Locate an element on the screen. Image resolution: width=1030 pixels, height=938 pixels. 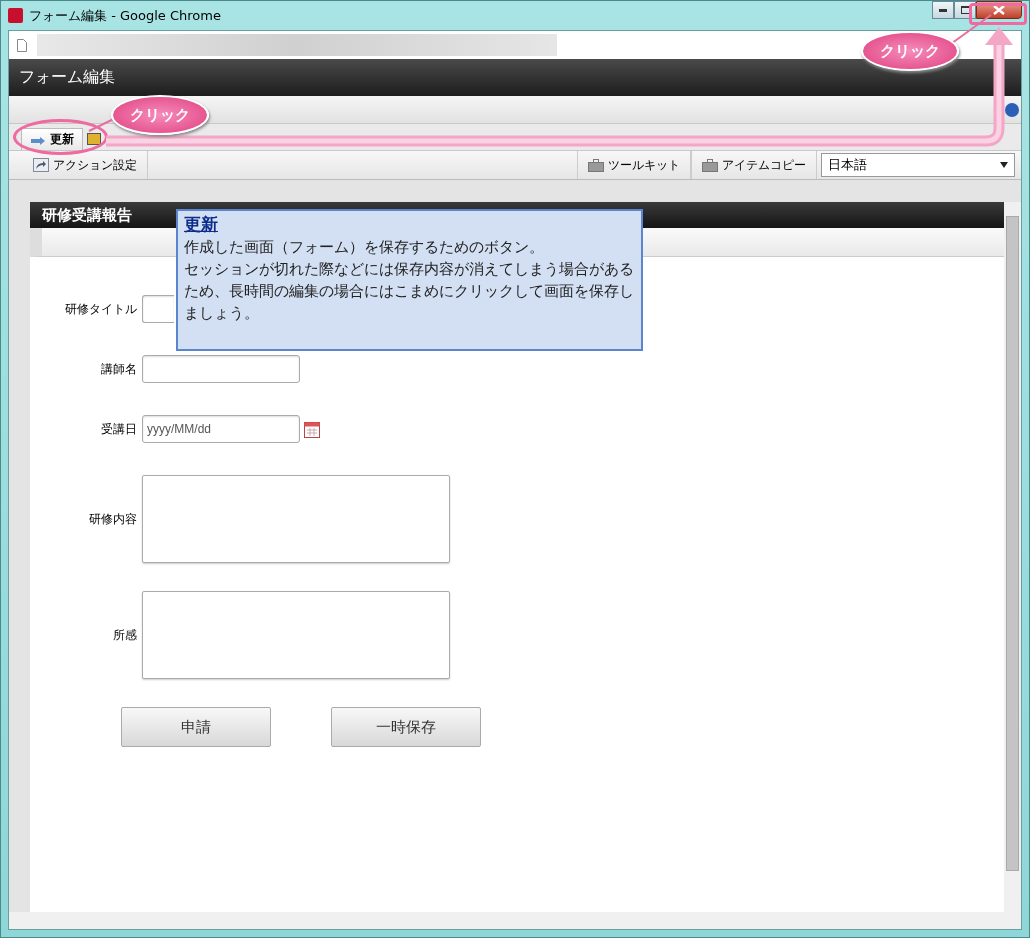
item-copy-button: アイテムコピー is located at coordinates (754, 165).